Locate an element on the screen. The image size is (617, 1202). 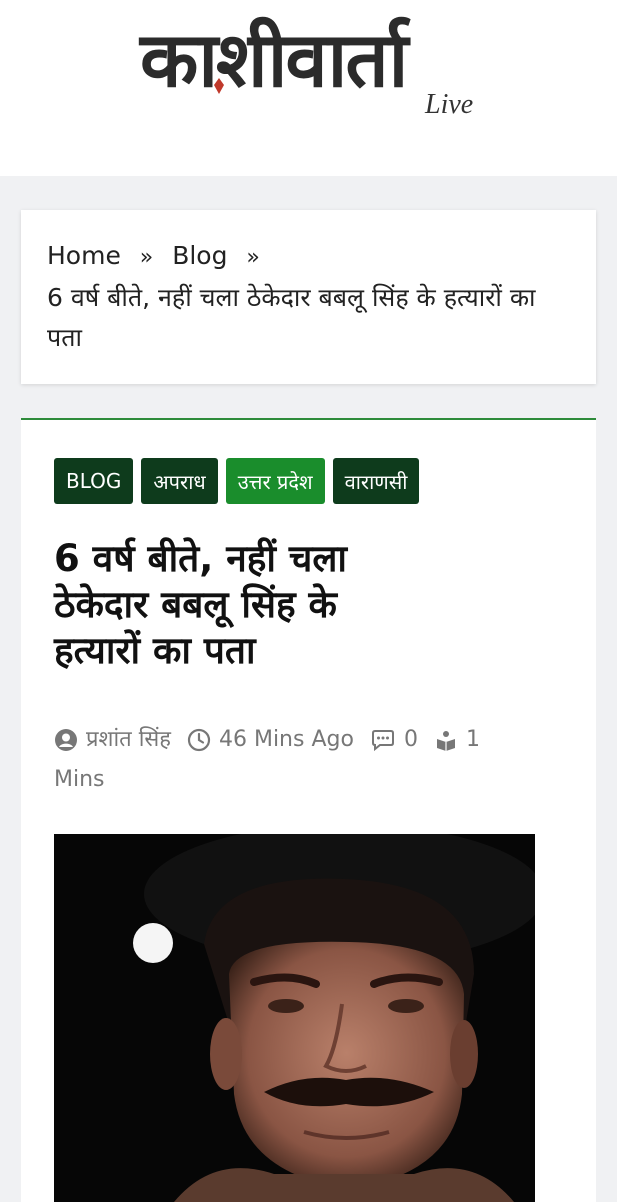
title-line: 6 वर्ष बीते, नहीं चला is located at coordinates (201, 558).